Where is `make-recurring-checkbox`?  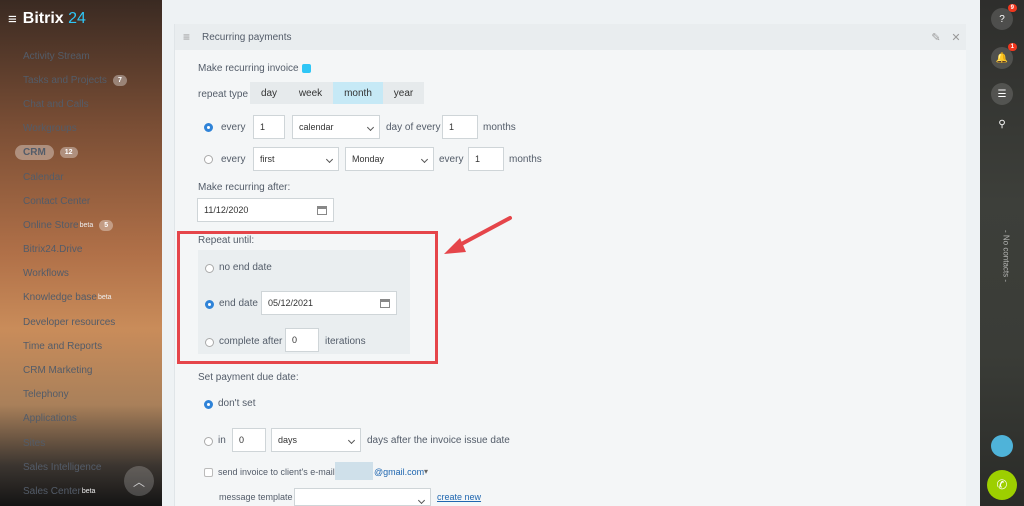
make-recurring-checkbox is located at coordinates (306, 68).